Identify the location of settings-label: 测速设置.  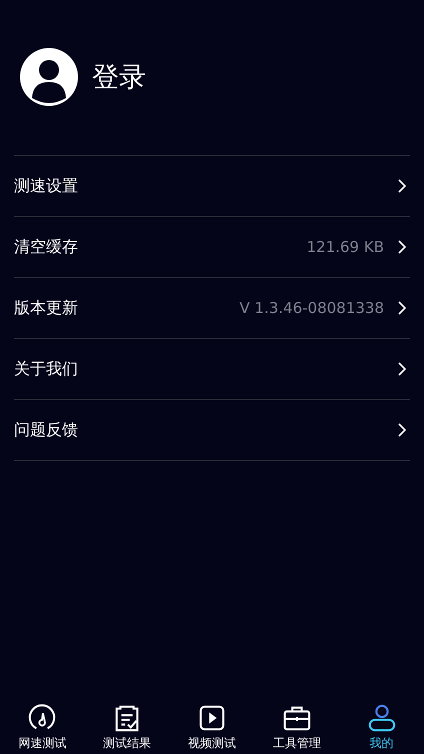
(46, 186).